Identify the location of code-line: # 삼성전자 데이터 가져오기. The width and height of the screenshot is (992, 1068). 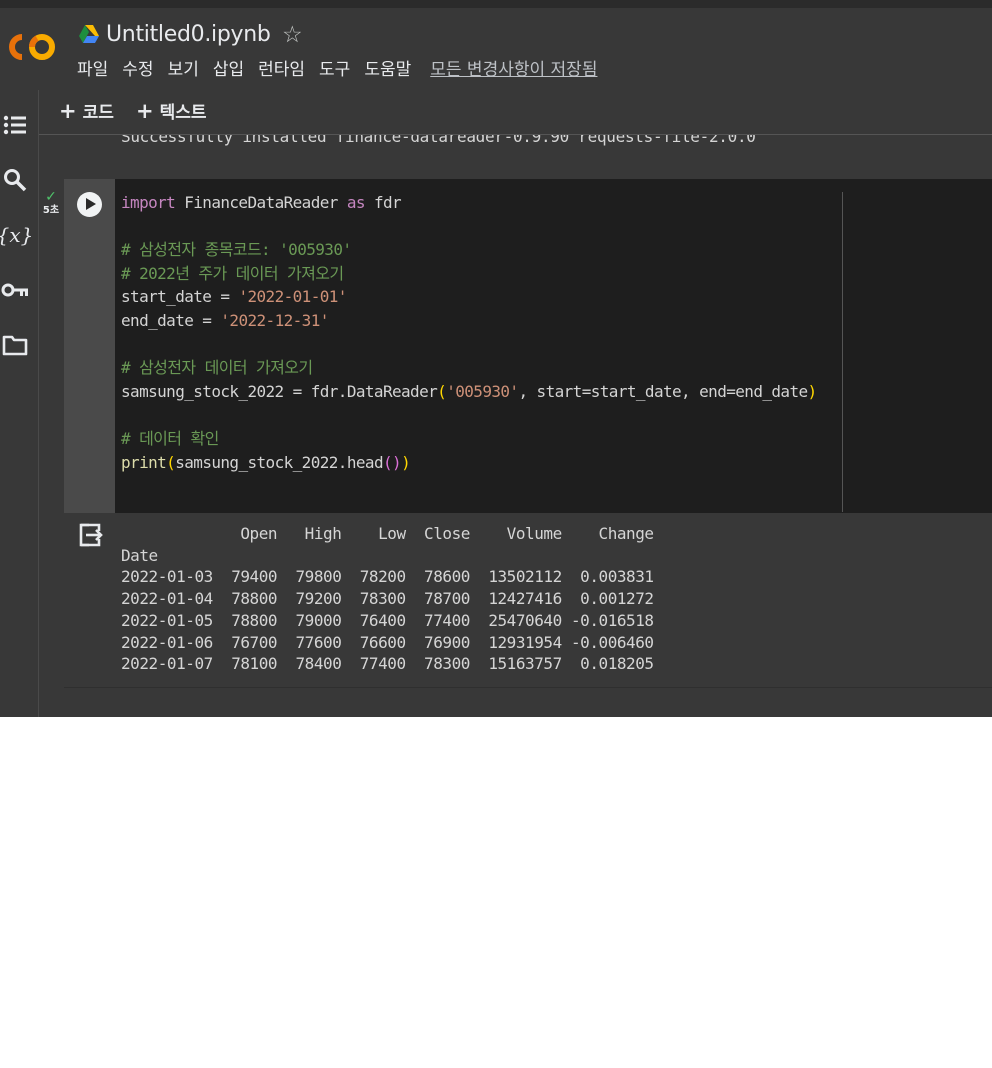
(469, 368).